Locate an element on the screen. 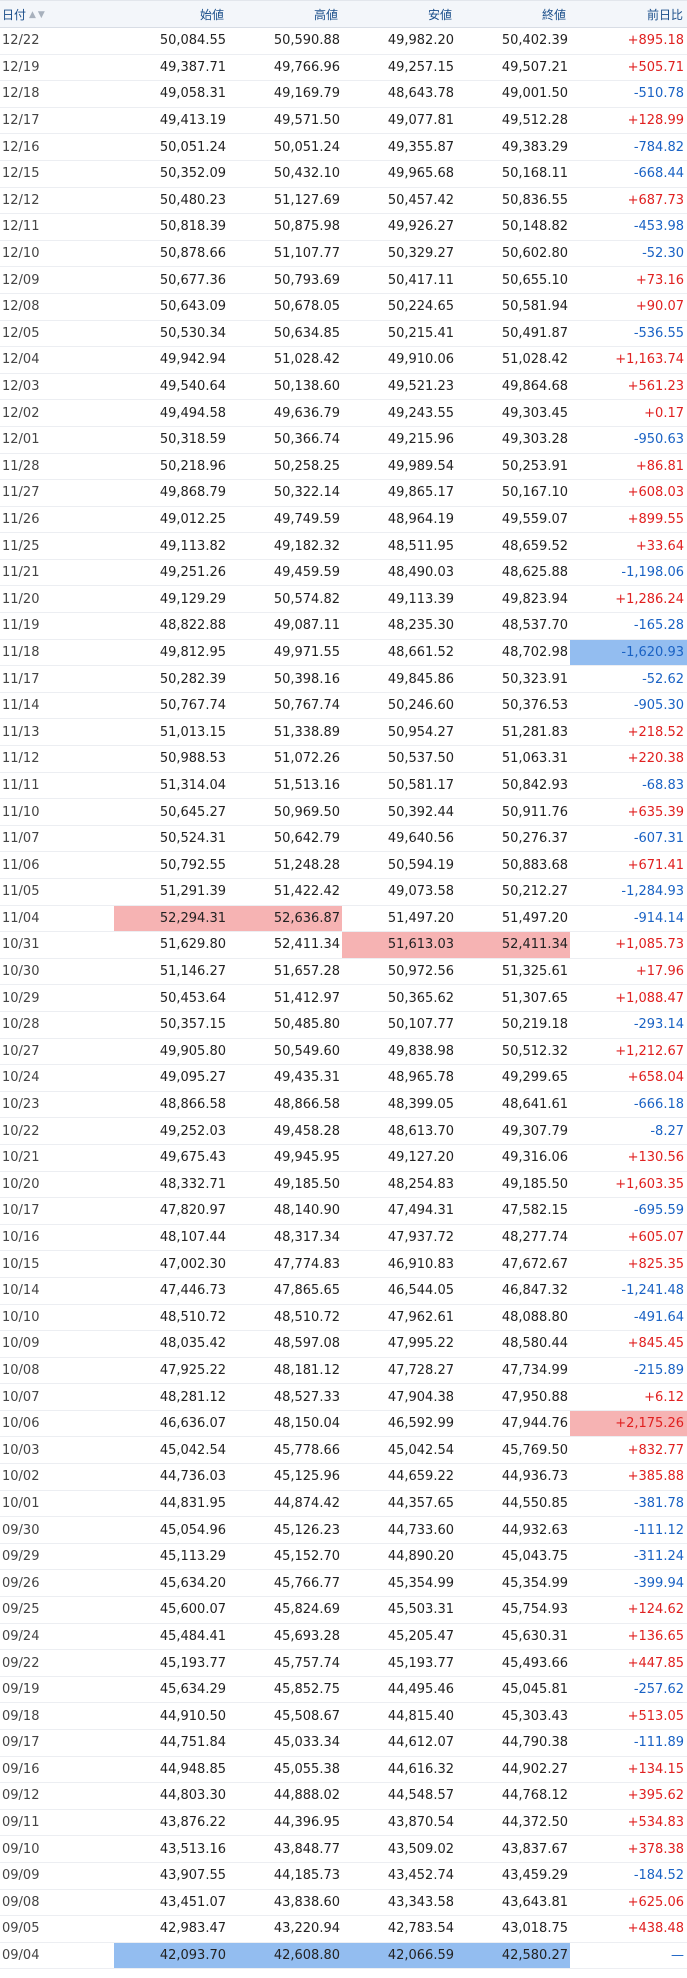  cell-close: 49,303.45 is located at coordinates (513, 413).